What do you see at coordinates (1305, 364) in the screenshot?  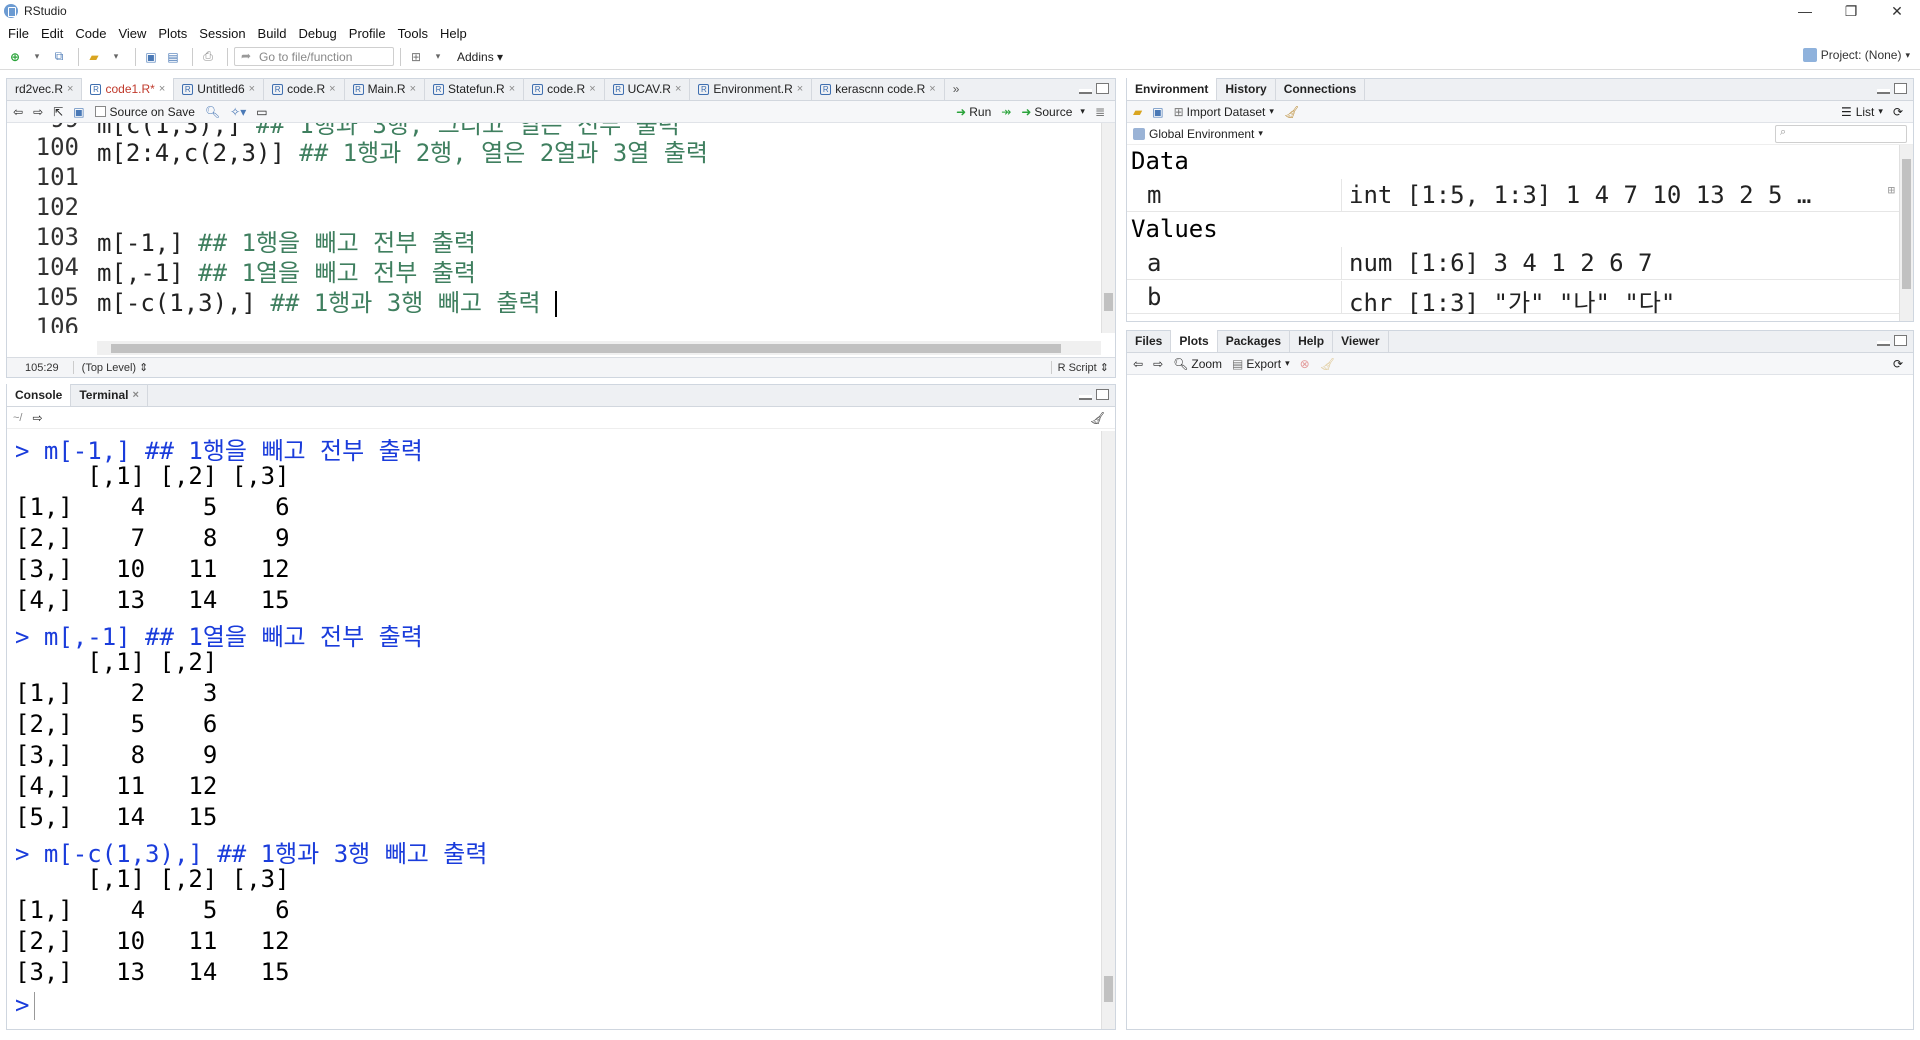 I see `remove-plot-icon: ⊗` at bounding box center [1305, 364].